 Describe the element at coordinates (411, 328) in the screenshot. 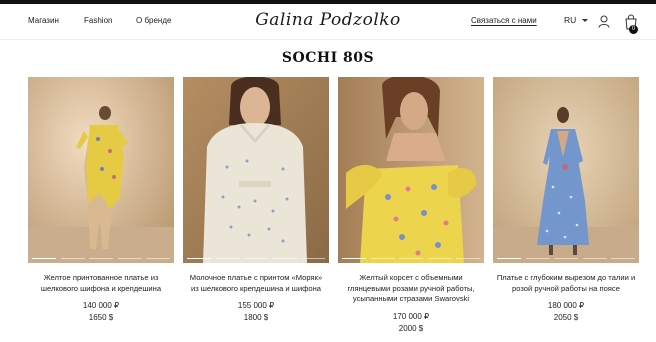

I see `product-price-usd: 2000 $` at that location.